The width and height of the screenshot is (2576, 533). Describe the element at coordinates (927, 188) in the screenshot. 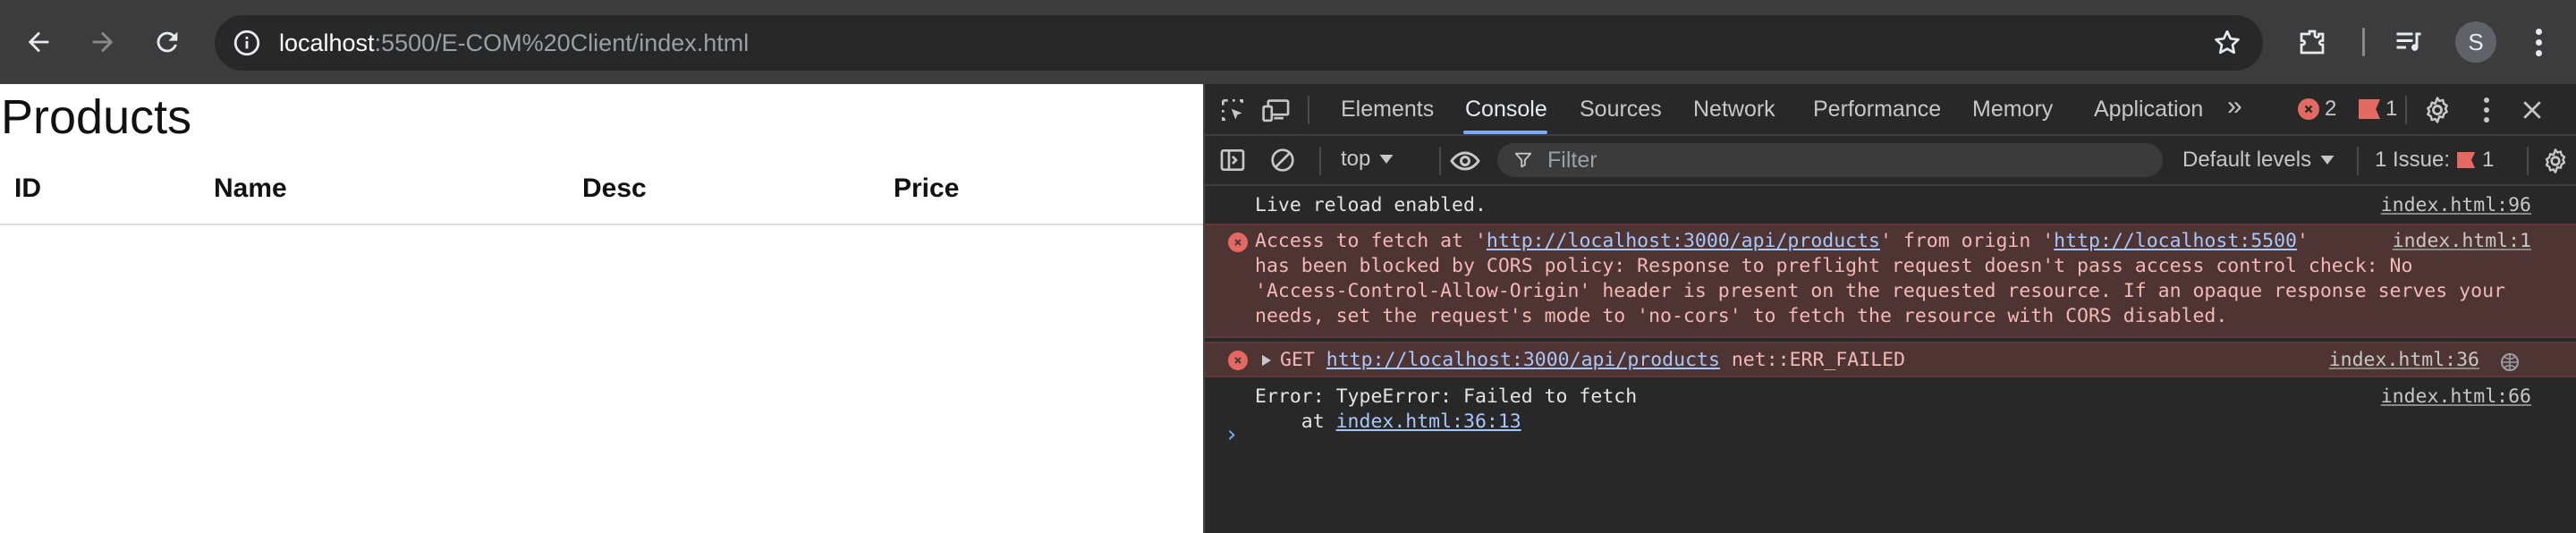

I see `column-header-price: Price` at that location.